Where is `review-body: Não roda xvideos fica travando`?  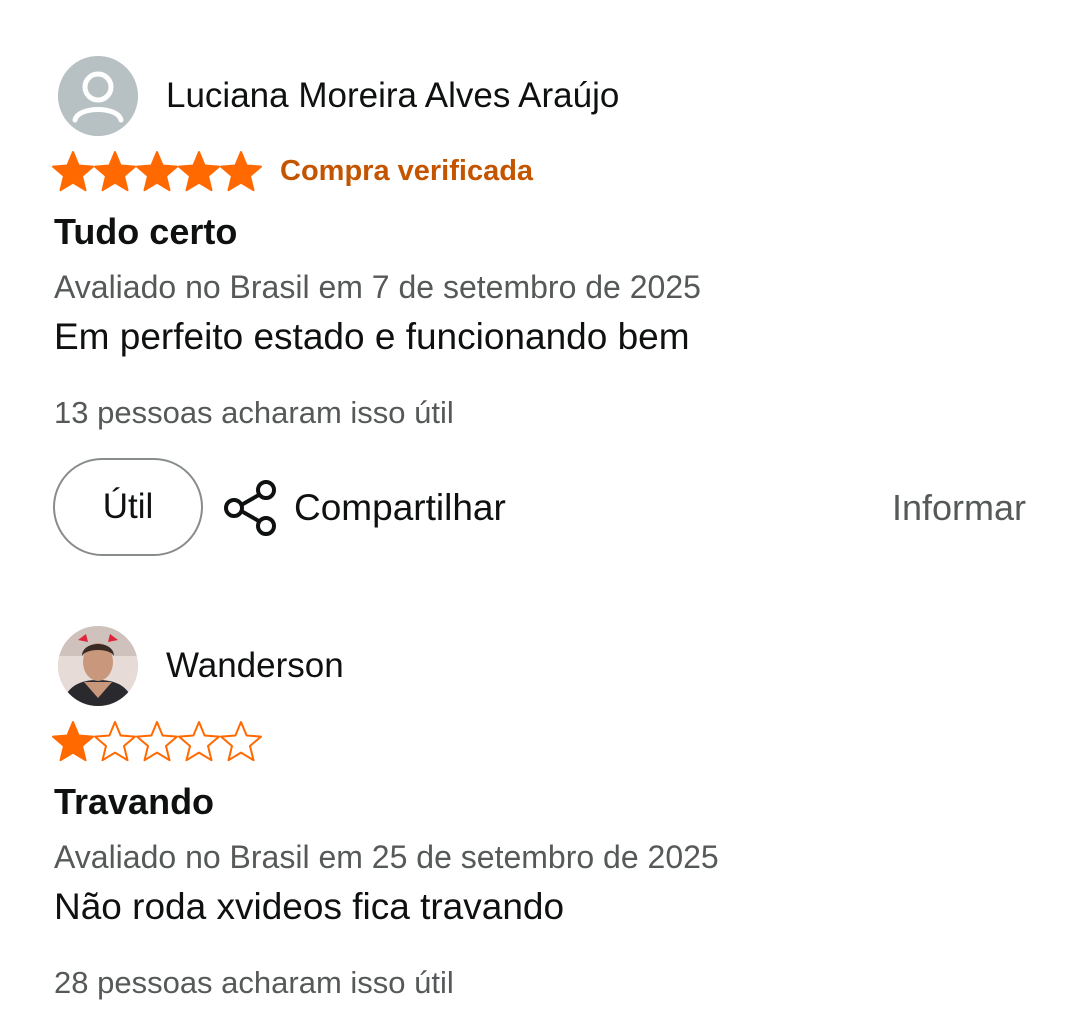 review-body: Não roda xvideos fica travando is located at coordinates (309, 906).